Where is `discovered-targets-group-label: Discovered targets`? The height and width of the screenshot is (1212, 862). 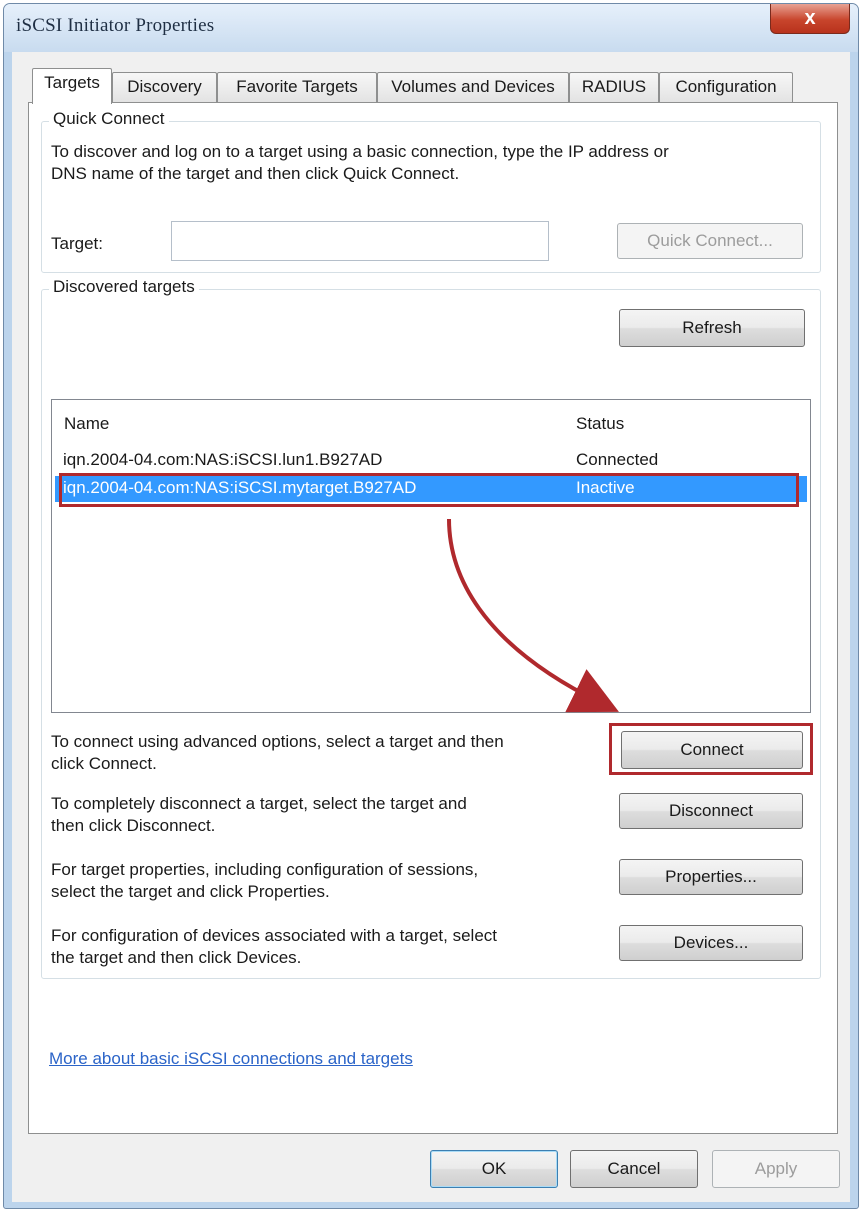
discovered-targets-group-label: Discovered targets is located at coordinates (124, 287).